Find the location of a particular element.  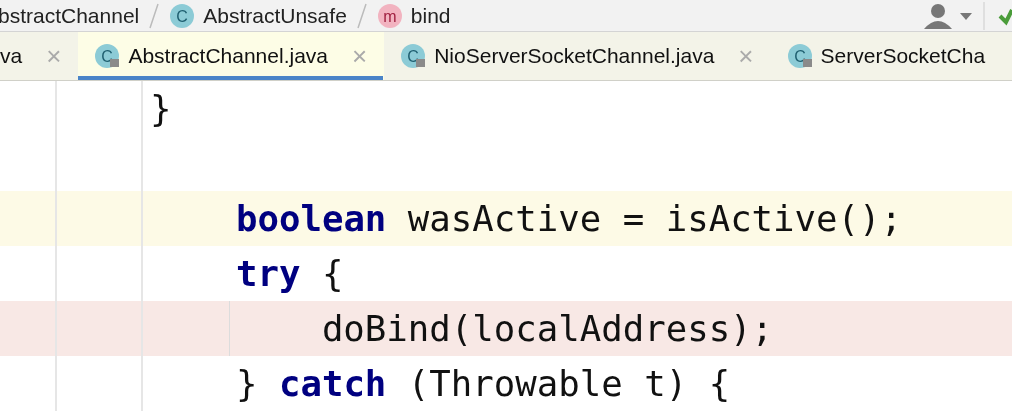

breadcrumb-item: bstractChannel is located at coordinates (70, 16).